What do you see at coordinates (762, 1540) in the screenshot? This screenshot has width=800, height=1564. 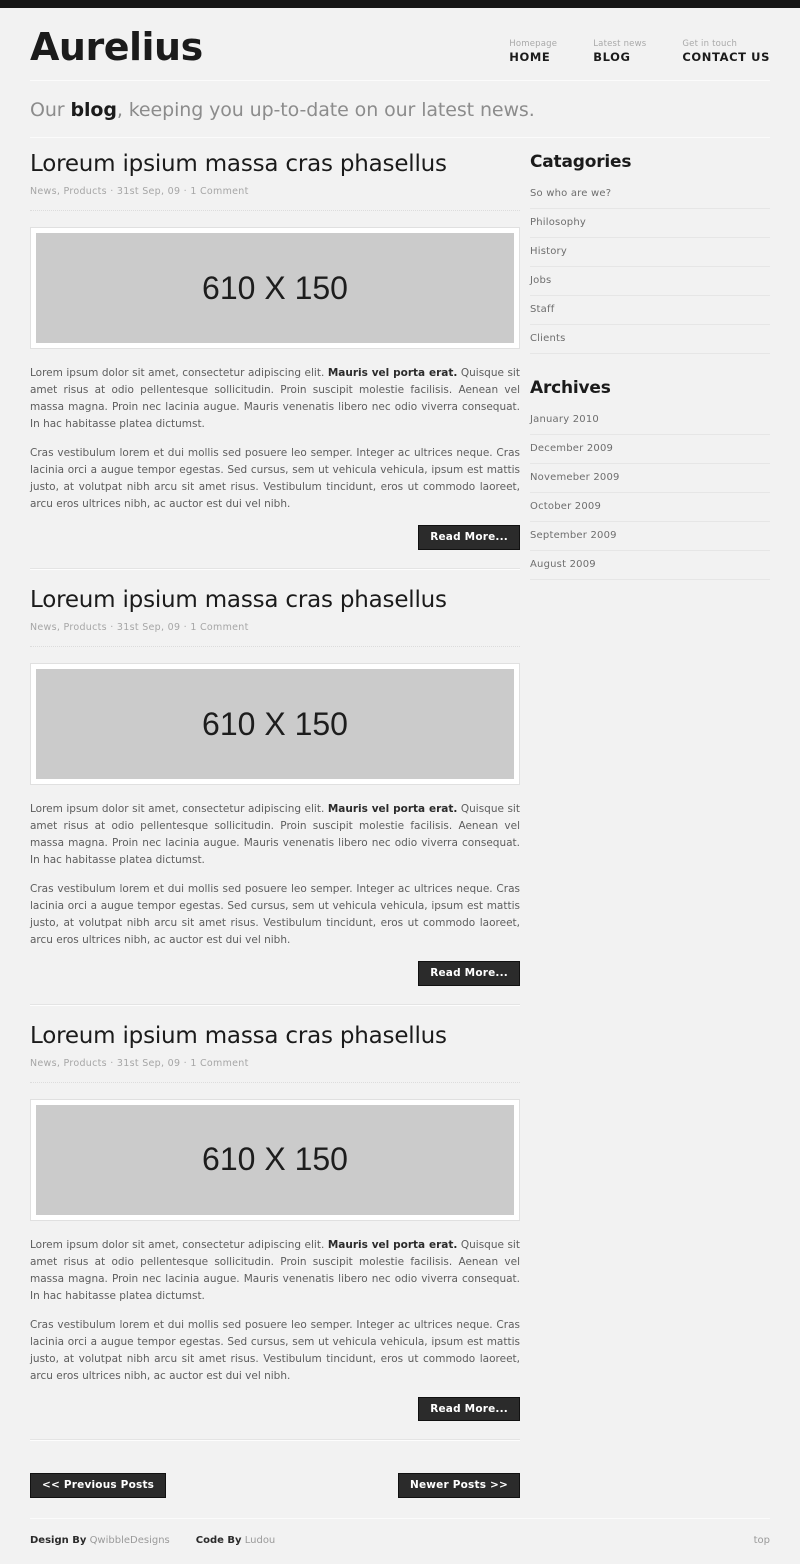 I see `back-to-top-link: top` at bounding box center [762, 1540].